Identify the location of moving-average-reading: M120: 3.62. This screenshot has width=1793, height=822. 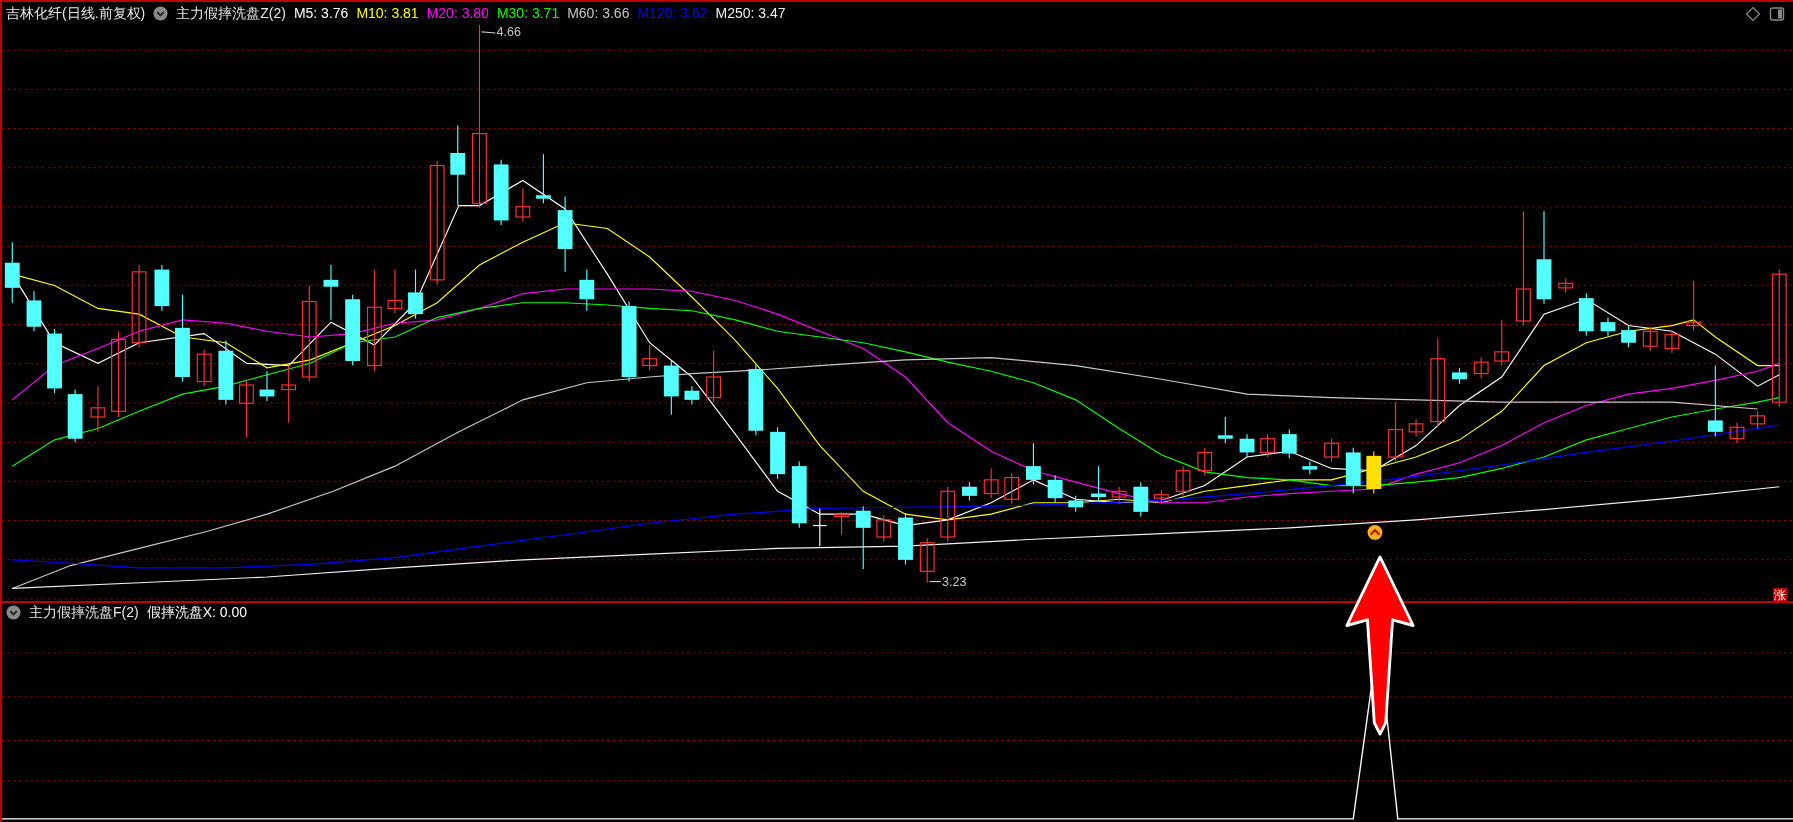
(672, 13).